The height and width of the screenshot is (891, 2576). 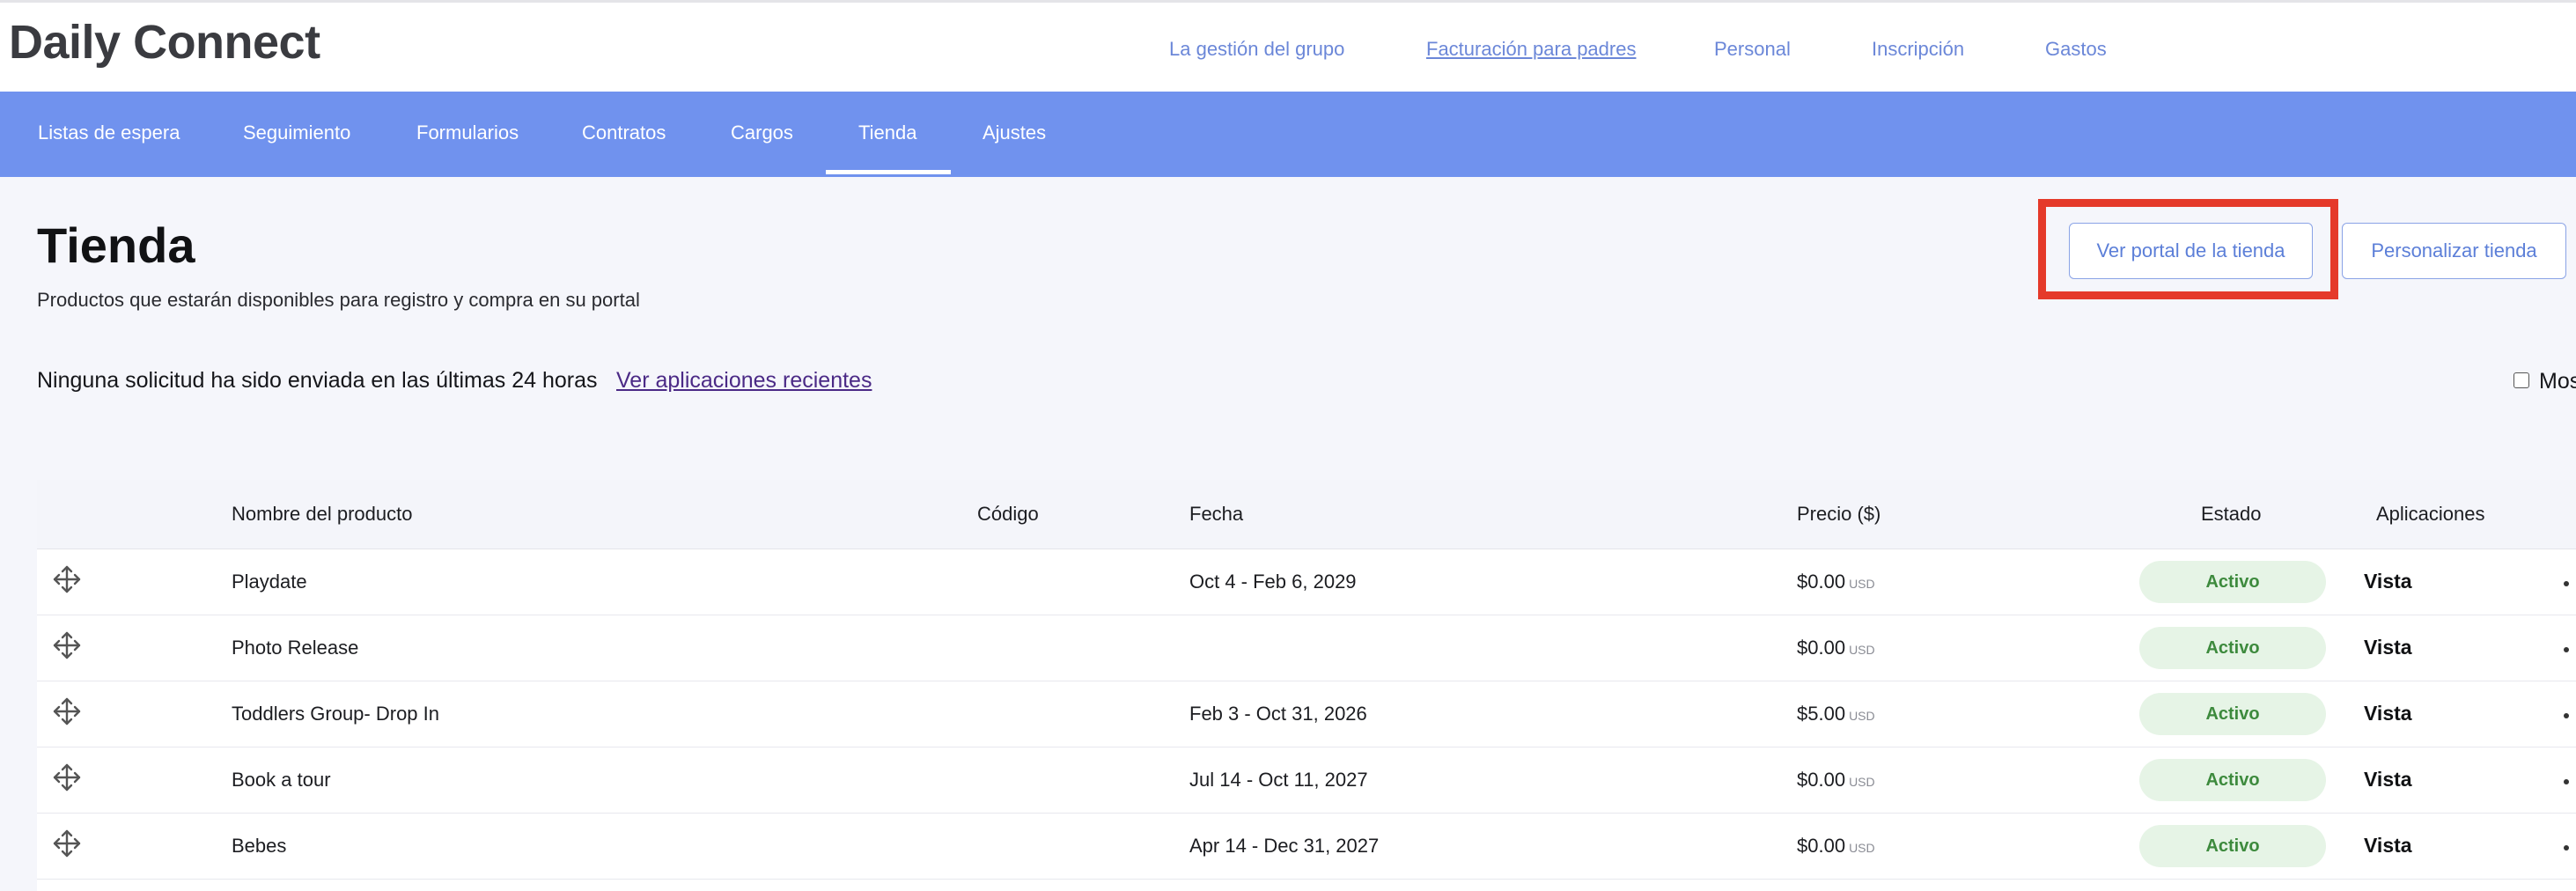 What do you see at coordinates (297, 133) in the screenshot?
I see `tab-tracking: Seguimiento` at bounding box center [297, 133].